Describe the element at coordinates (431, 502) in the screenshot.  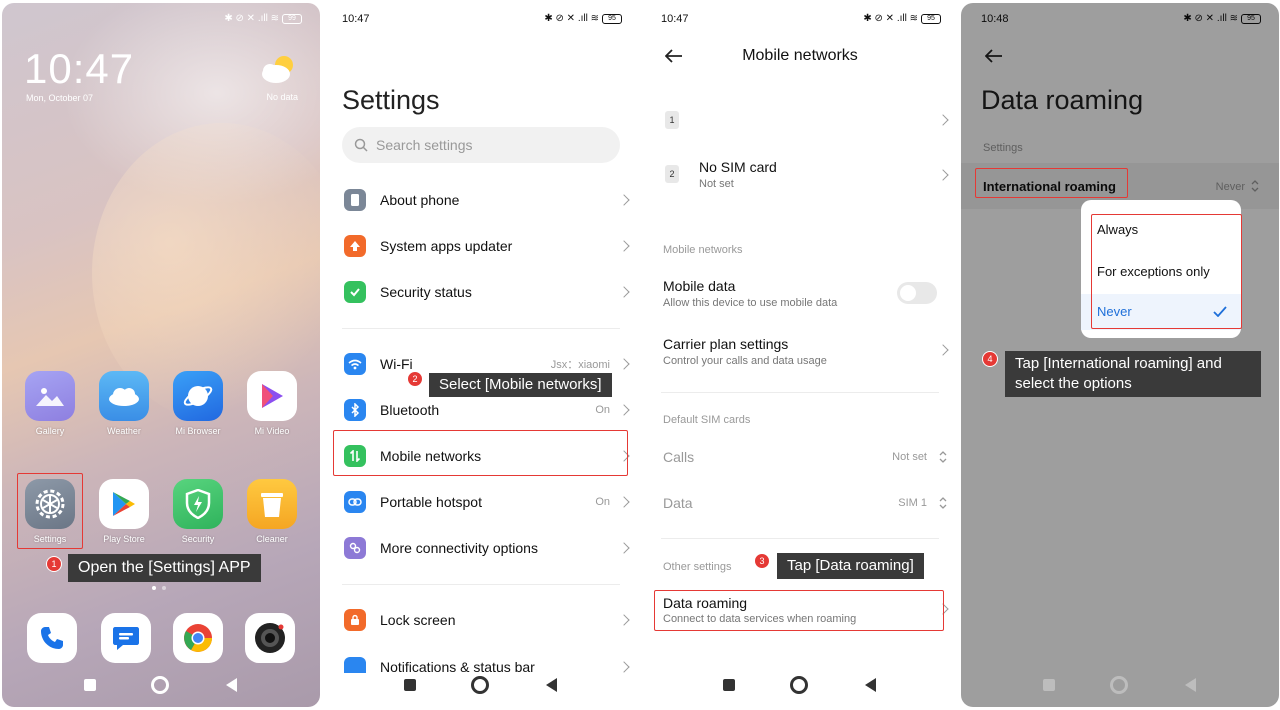
I see `settings-item-label: Portable hotspot` at that location.